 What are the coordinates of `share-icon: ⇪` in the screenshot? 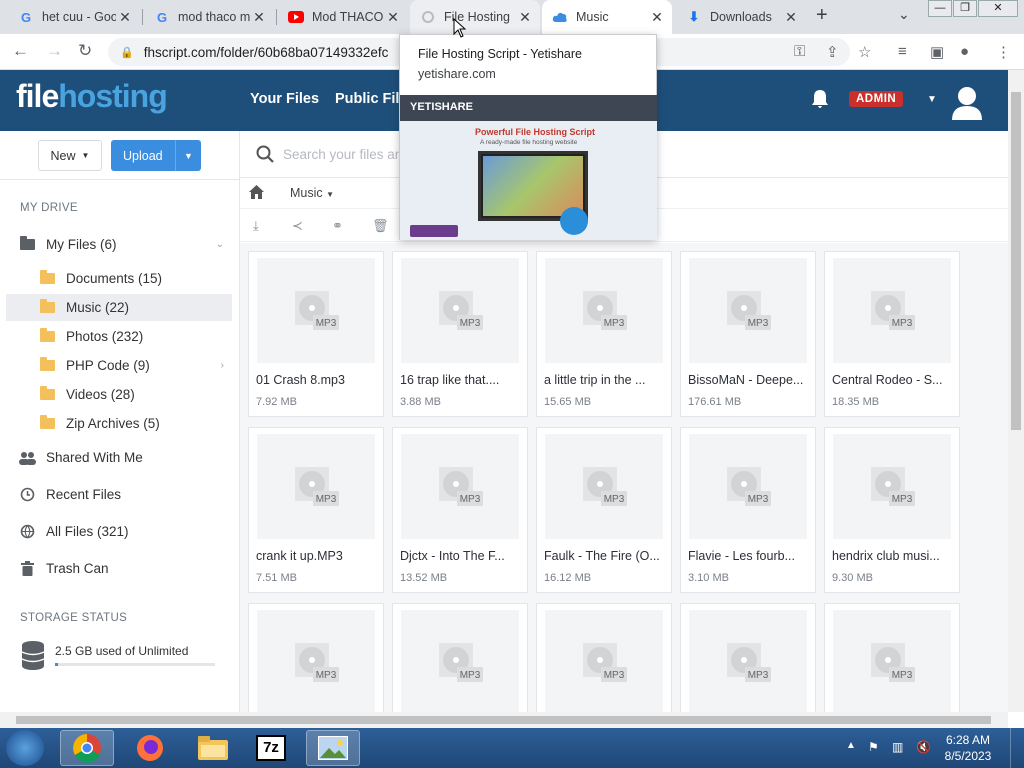 It's located at (832, 52).